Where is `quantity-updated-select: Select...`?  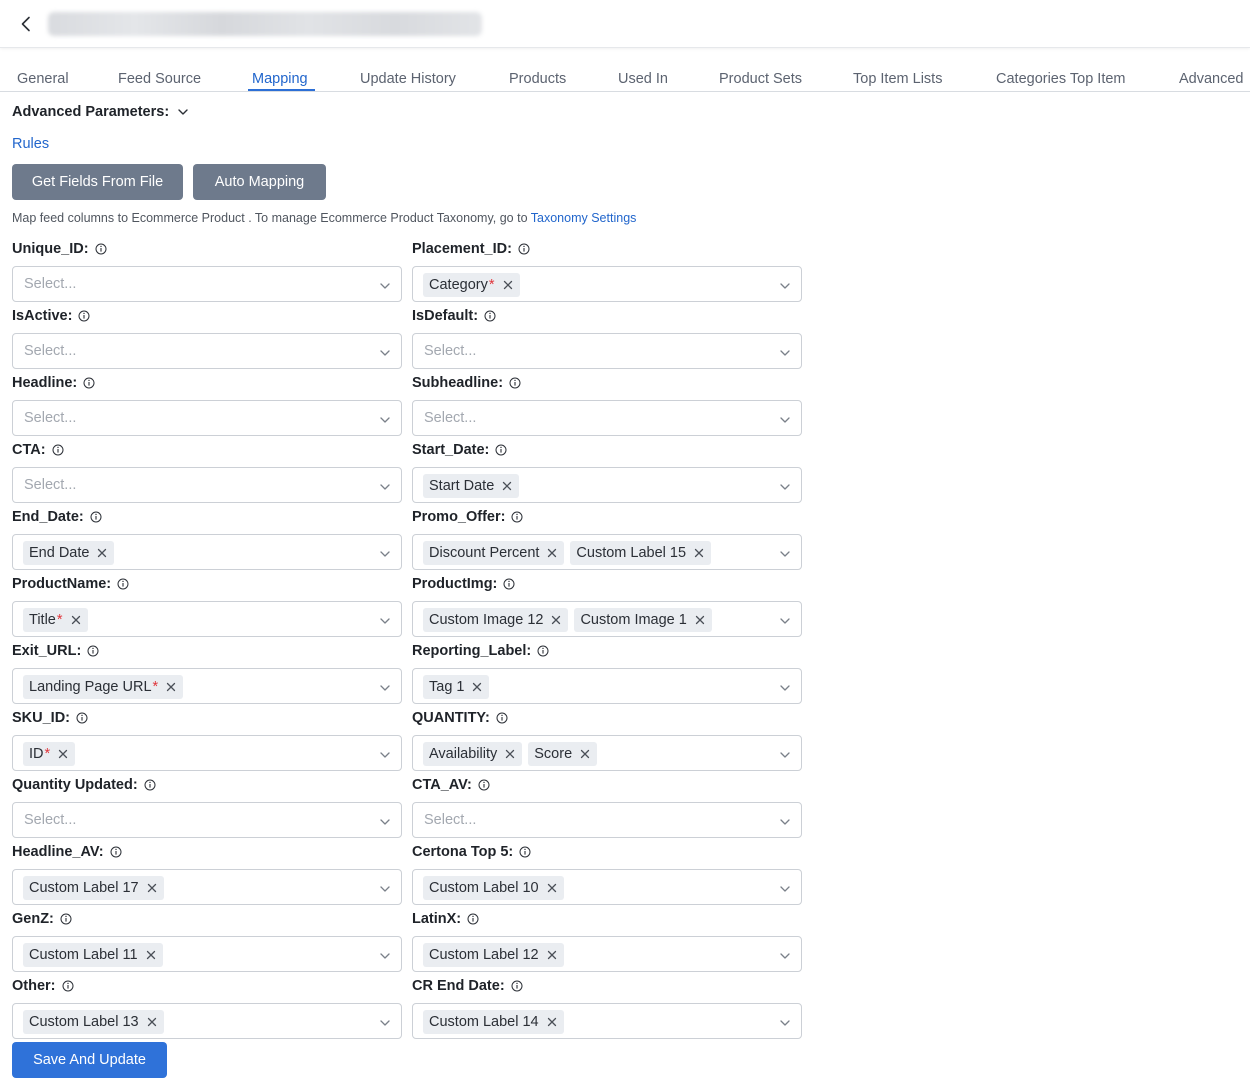
quantity-updated-select: Select... is located at coordinates (207, 820).